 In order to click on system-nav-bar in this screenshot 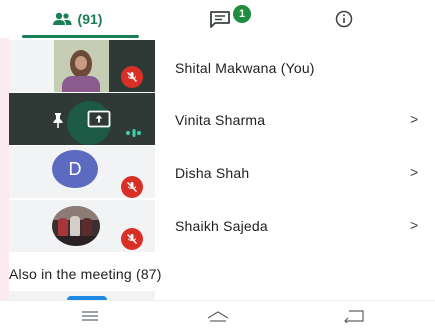, I will do `click(217, 316)`.